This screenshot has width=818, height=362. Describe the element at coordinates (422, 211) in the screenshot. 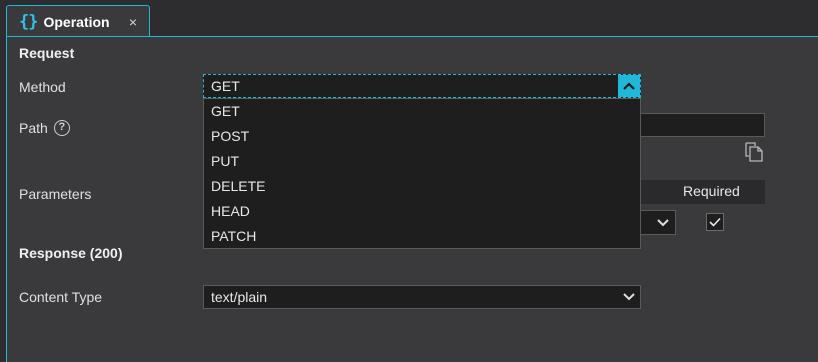

I see `method-option-head: HEAD` at that location.